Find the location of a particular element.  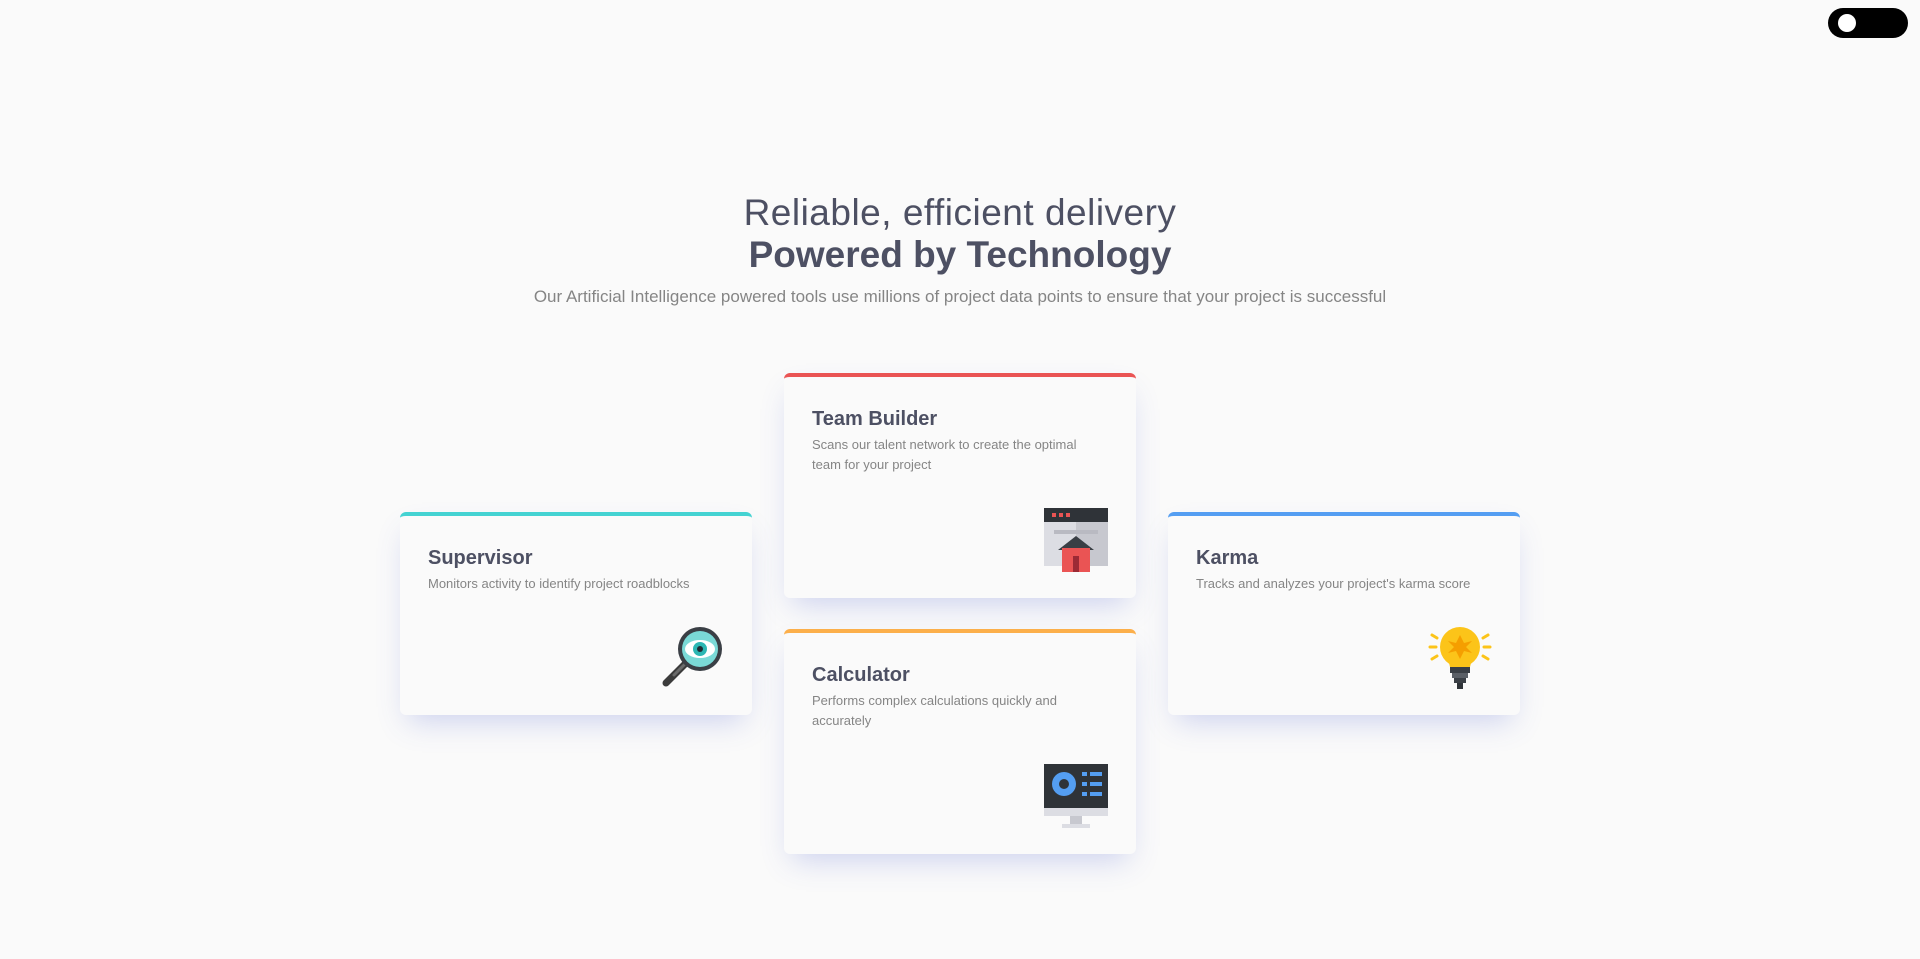

lightbulb-icon is located at coordinates (1460, 657).